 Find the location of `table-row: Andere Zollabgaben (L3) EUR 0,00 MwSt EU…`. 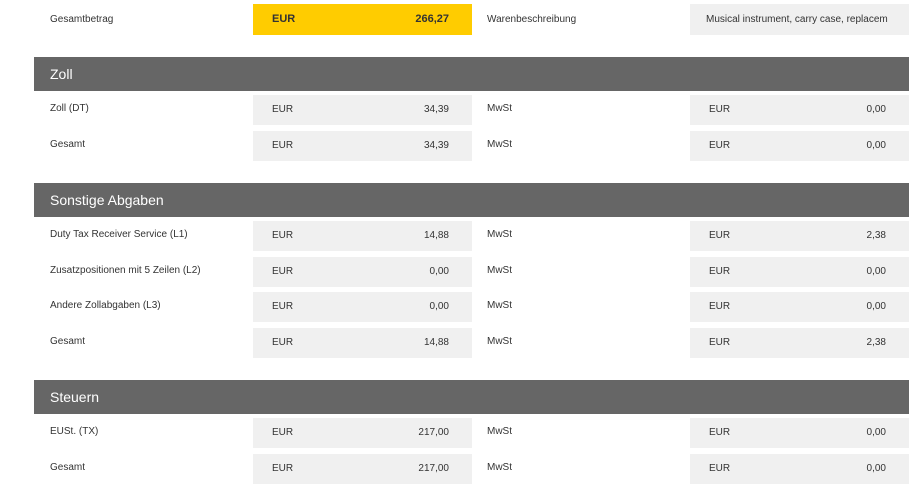

table-row: Andere Zollabgaben (L3) EUR 0,00 MwSt EU… is located at coordinates (471, 306).